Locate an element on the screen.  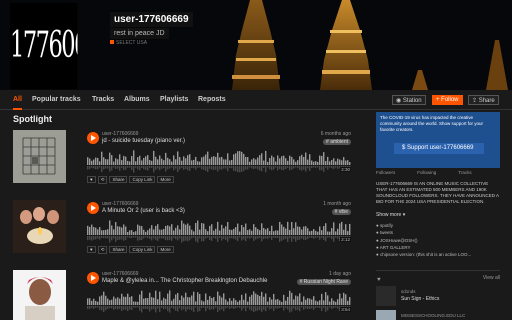
track-tag: # ambient is located at coordinates (337, 142).